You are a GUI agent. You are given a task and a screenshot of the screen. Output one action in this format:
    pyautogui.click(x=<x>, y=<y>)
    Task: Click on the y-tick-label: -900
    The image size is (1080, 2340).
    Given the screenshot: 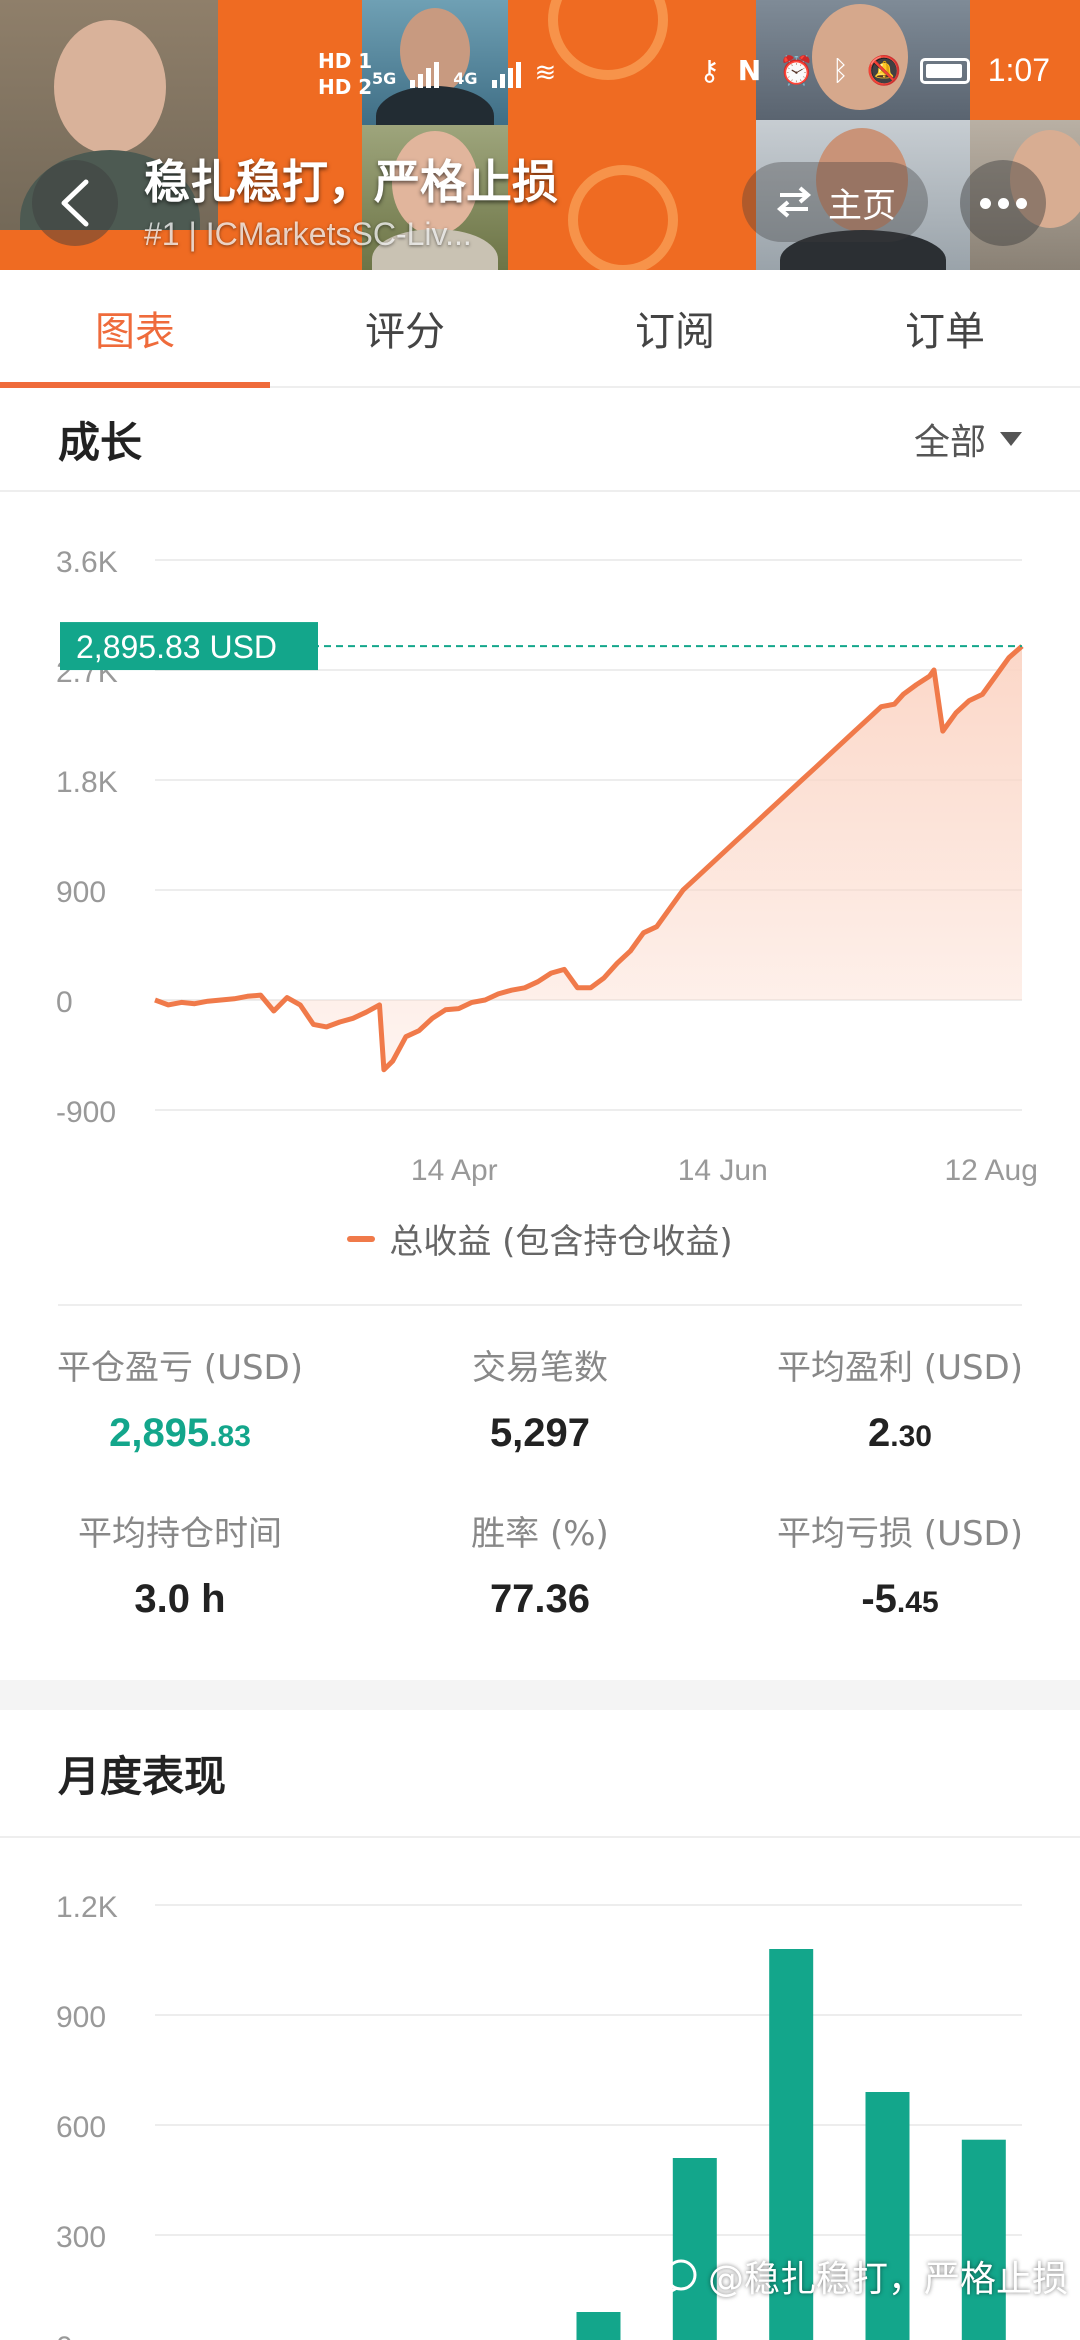 What is the action you would take?
    pyautogui.click(x=86, y=1112)
    